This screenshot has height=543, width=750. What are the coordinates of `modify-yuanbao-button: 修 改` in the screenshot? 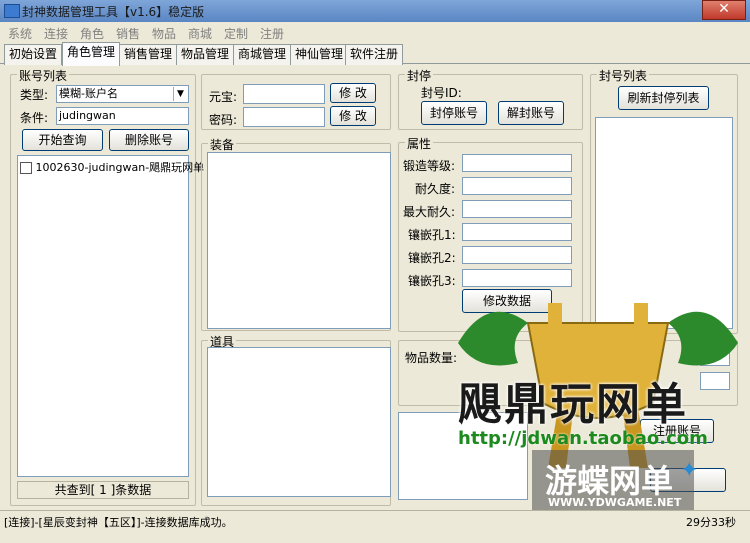 It's located at (353, 93).